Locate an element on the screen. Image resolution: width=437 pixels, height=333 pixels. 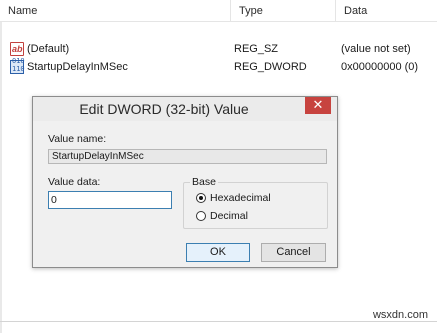
dword-value-icon: 010 110 is located at coordinates (17, 65).